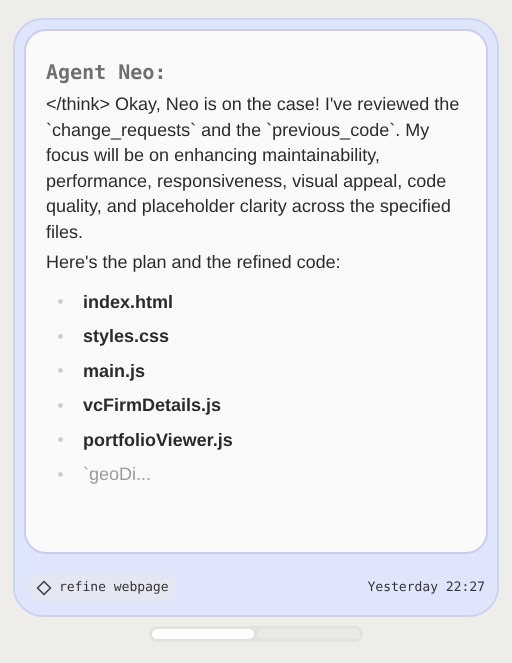  I want to click on message-text: Here's the plan and the refined code:, so click(194, 262).